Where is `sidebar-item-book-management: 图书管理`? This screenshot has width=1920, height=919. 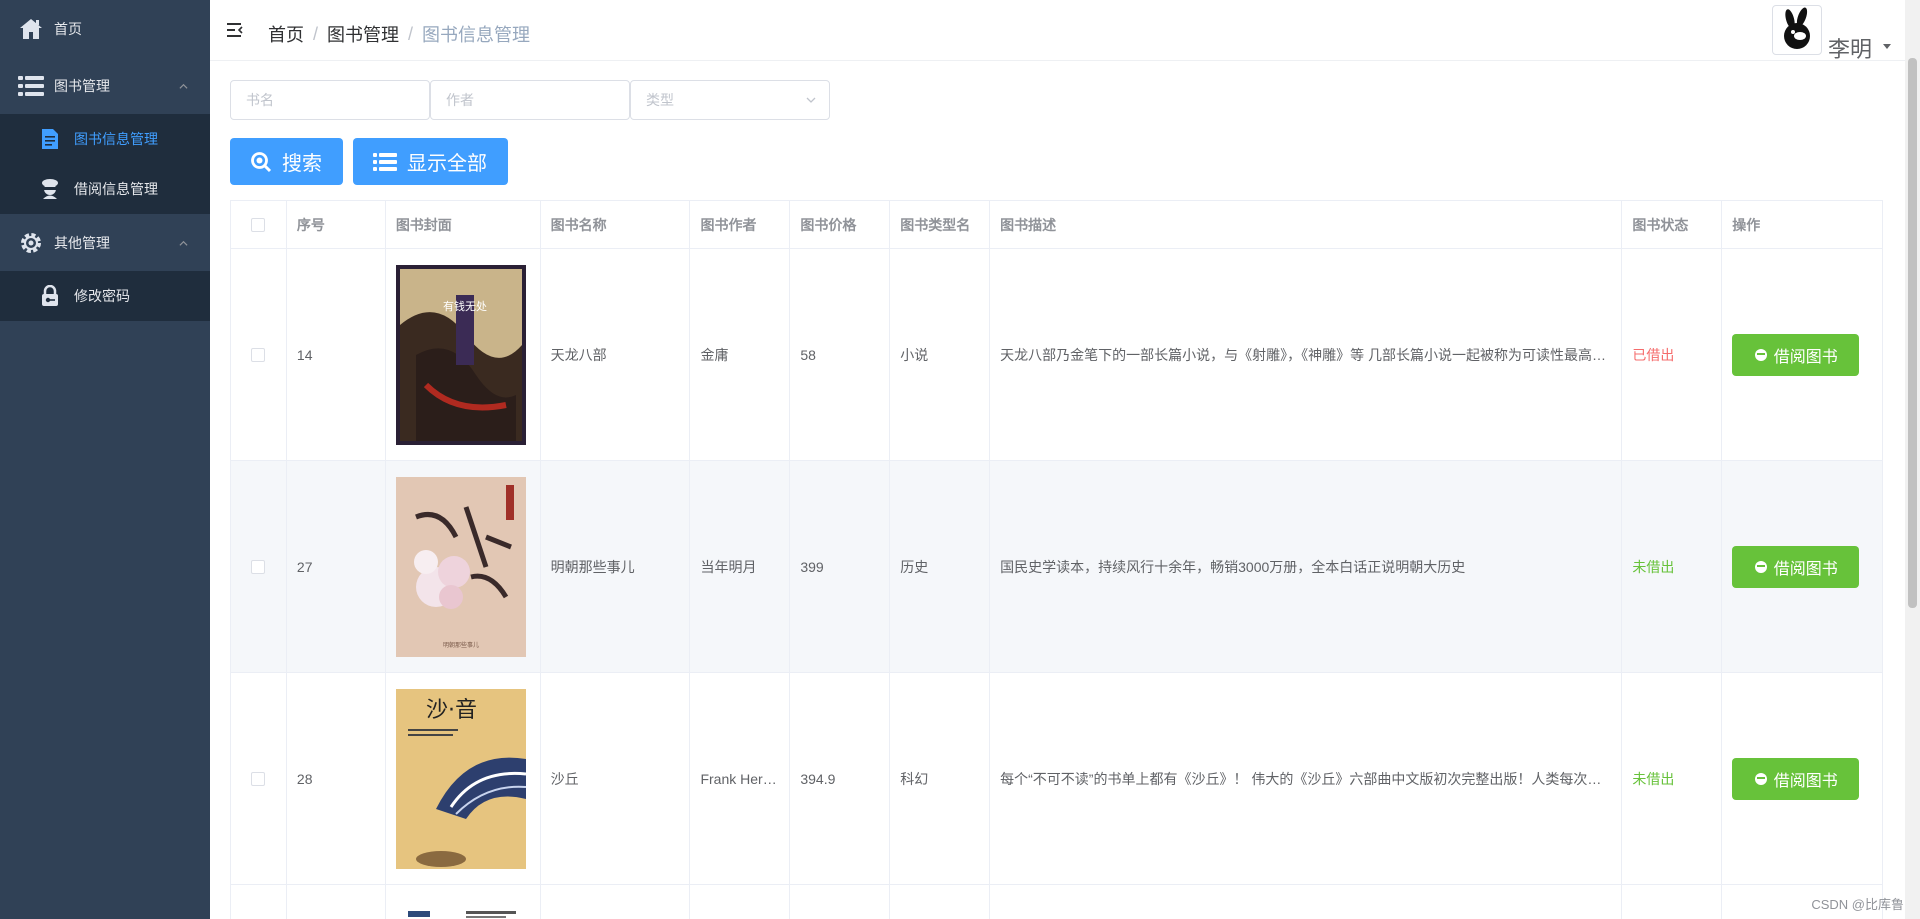 sidebar-item-book-management: 图书管理 is located at coordinates (105, 85).